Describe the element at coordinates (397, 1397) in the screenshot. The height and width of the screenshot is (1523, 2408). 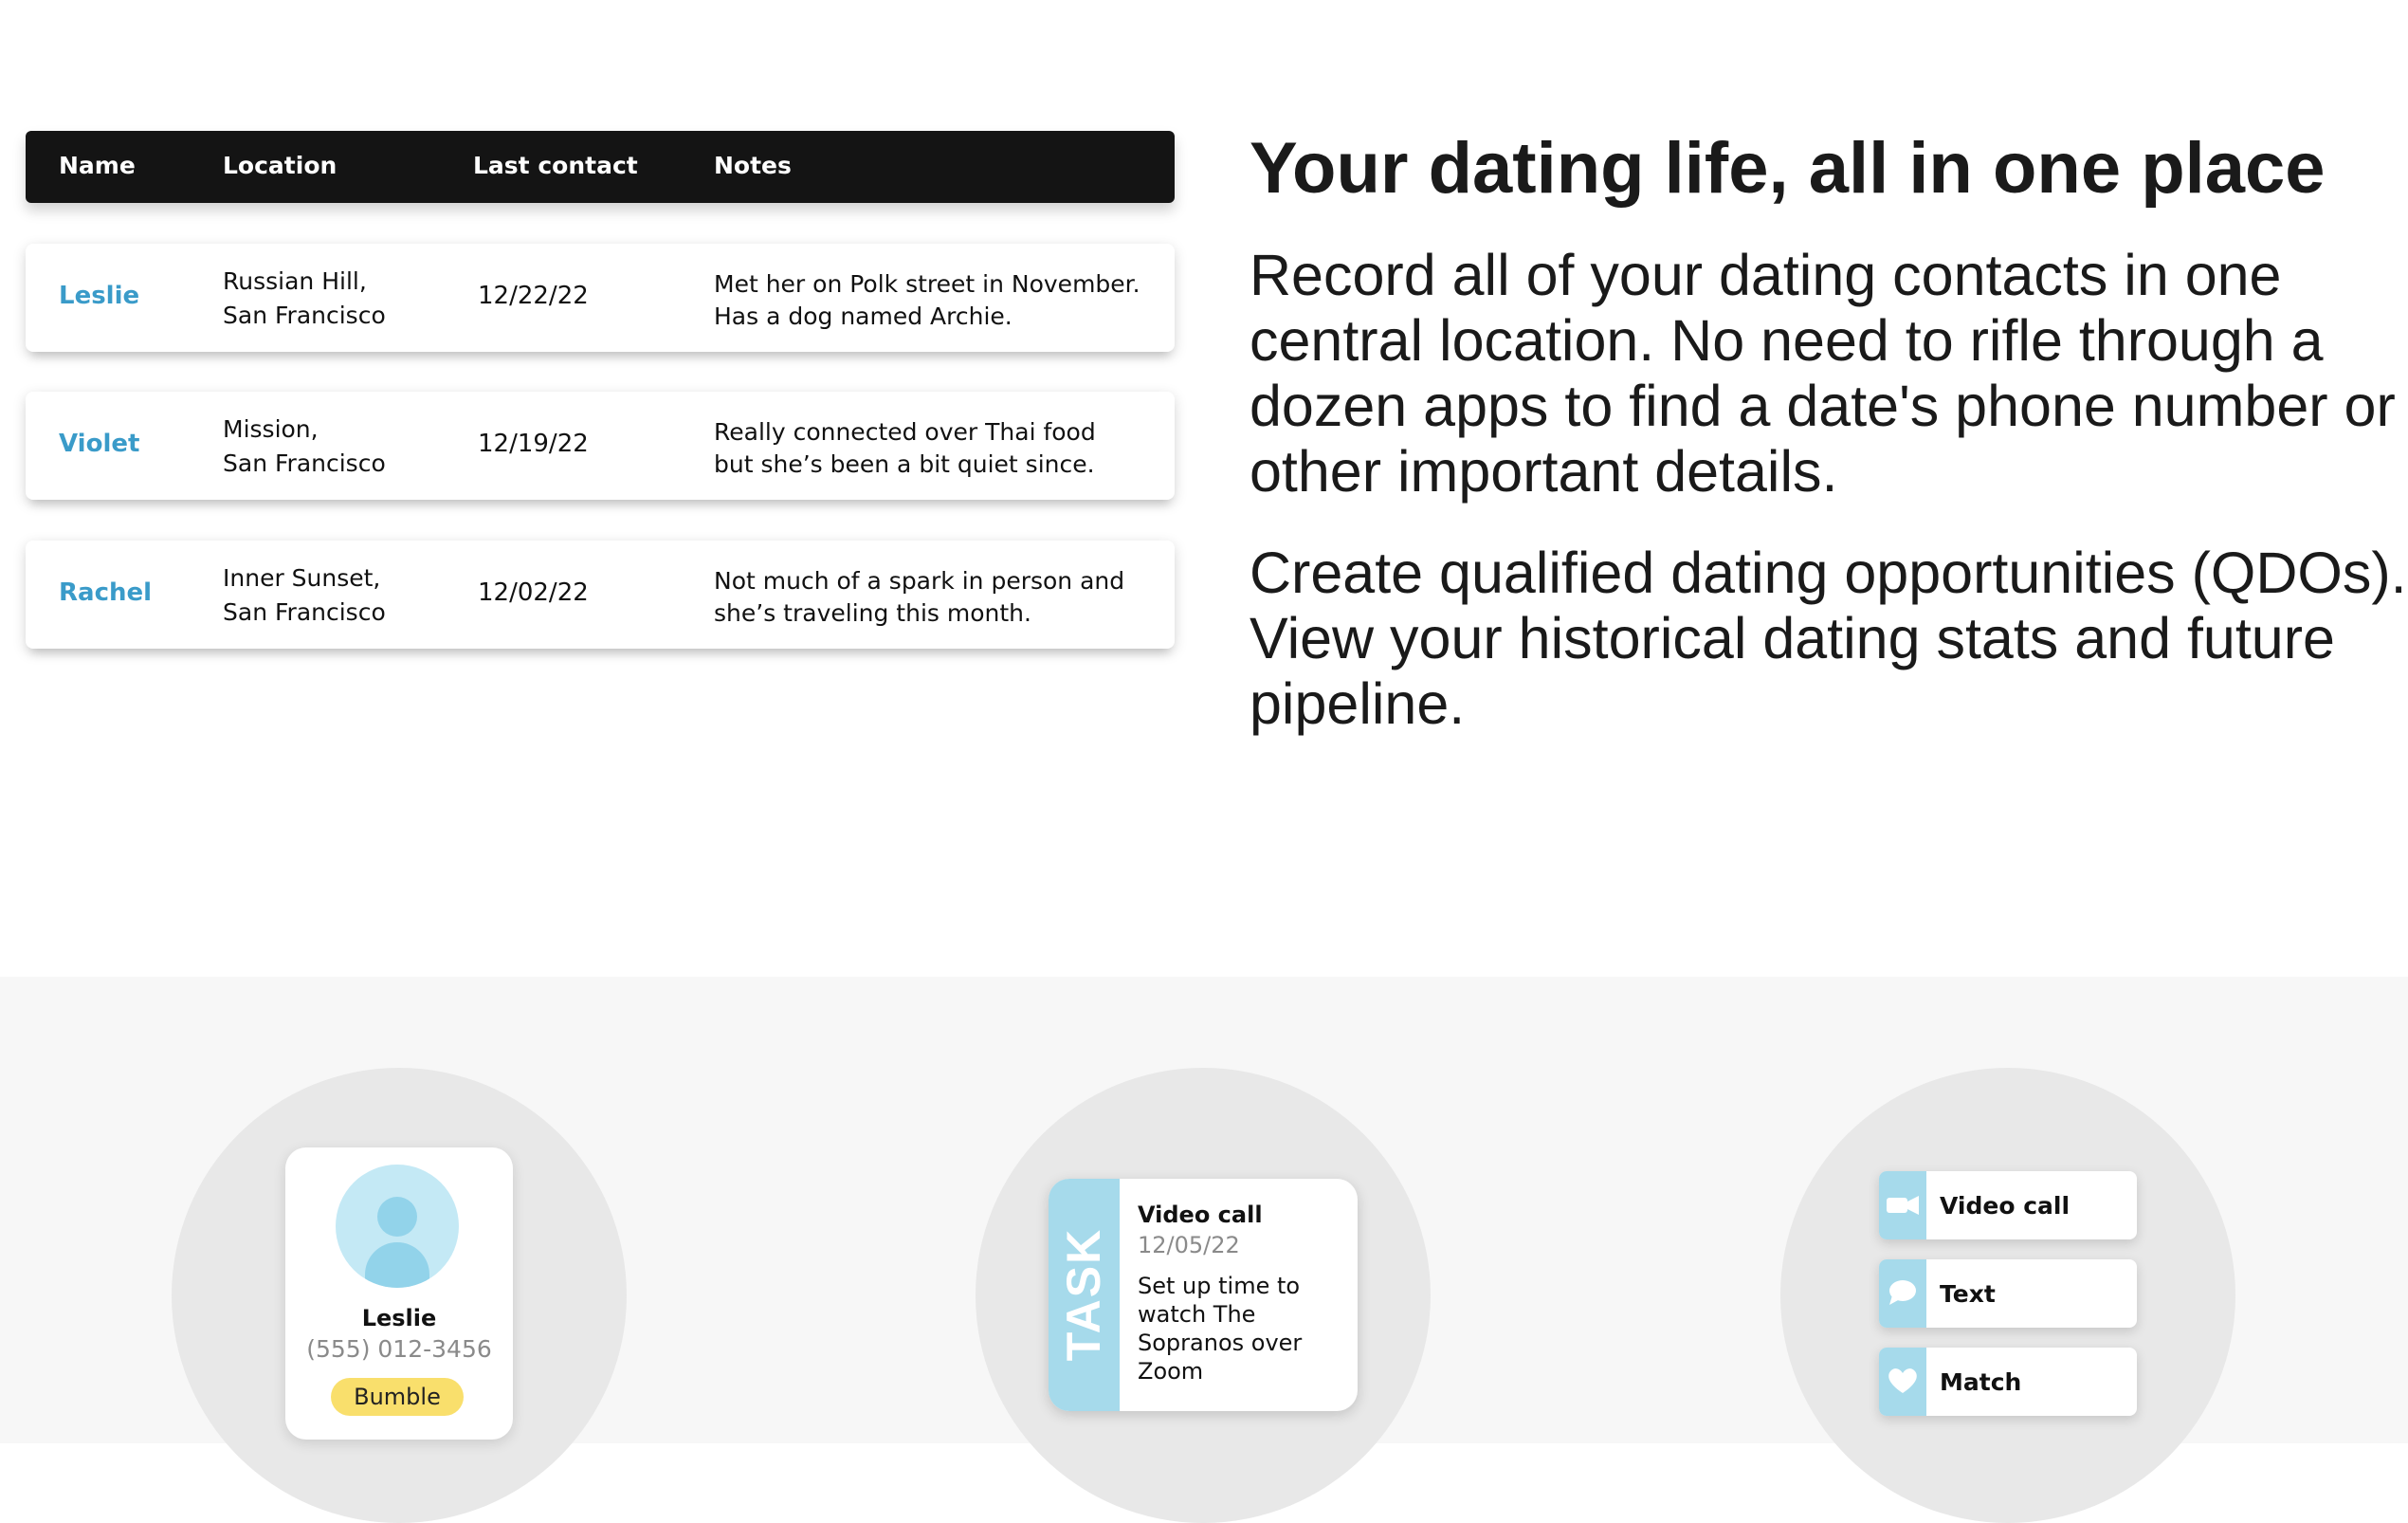
I see `app-badge: Bumble` at that location.